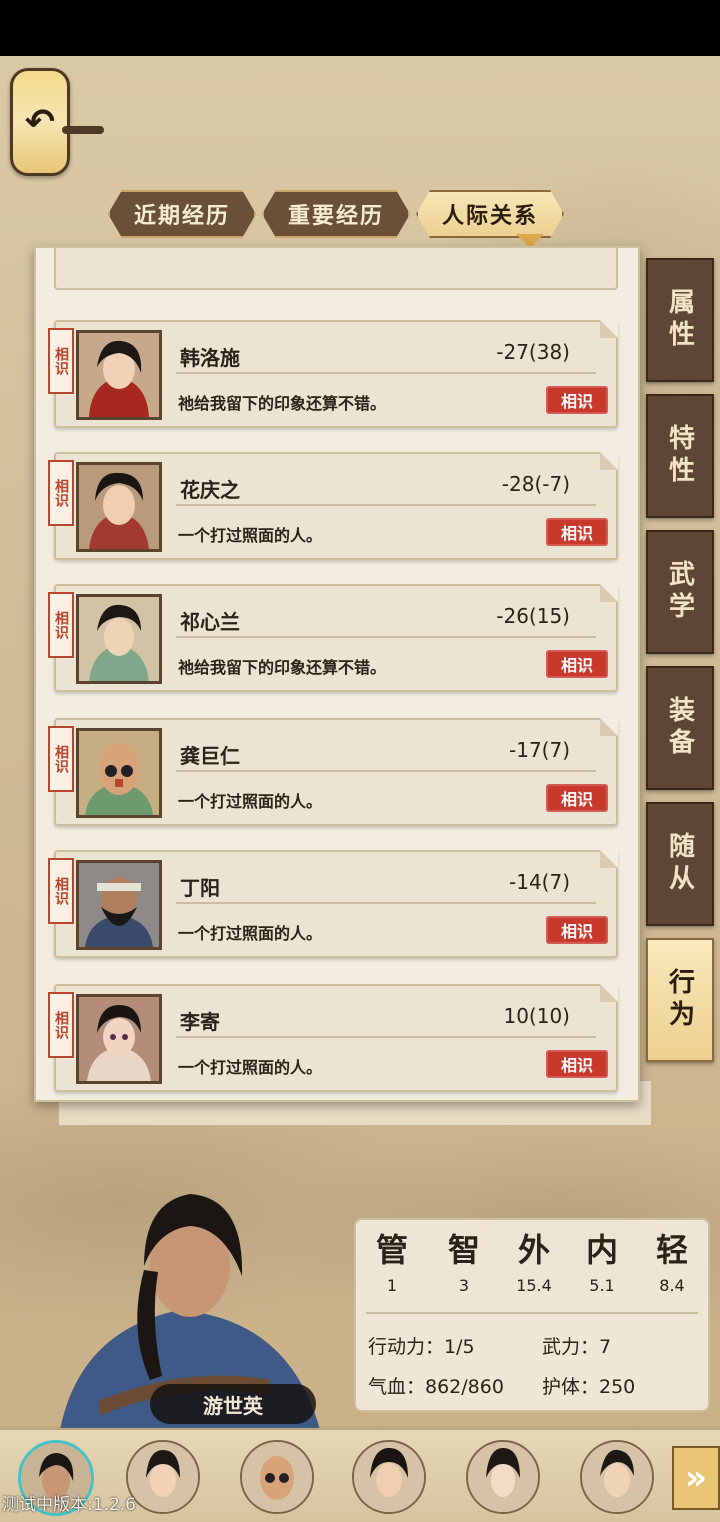  Describe the element at coordinates (421, 1347) in the screenshot. I see `action-points: 行动力：1/5` at that location.